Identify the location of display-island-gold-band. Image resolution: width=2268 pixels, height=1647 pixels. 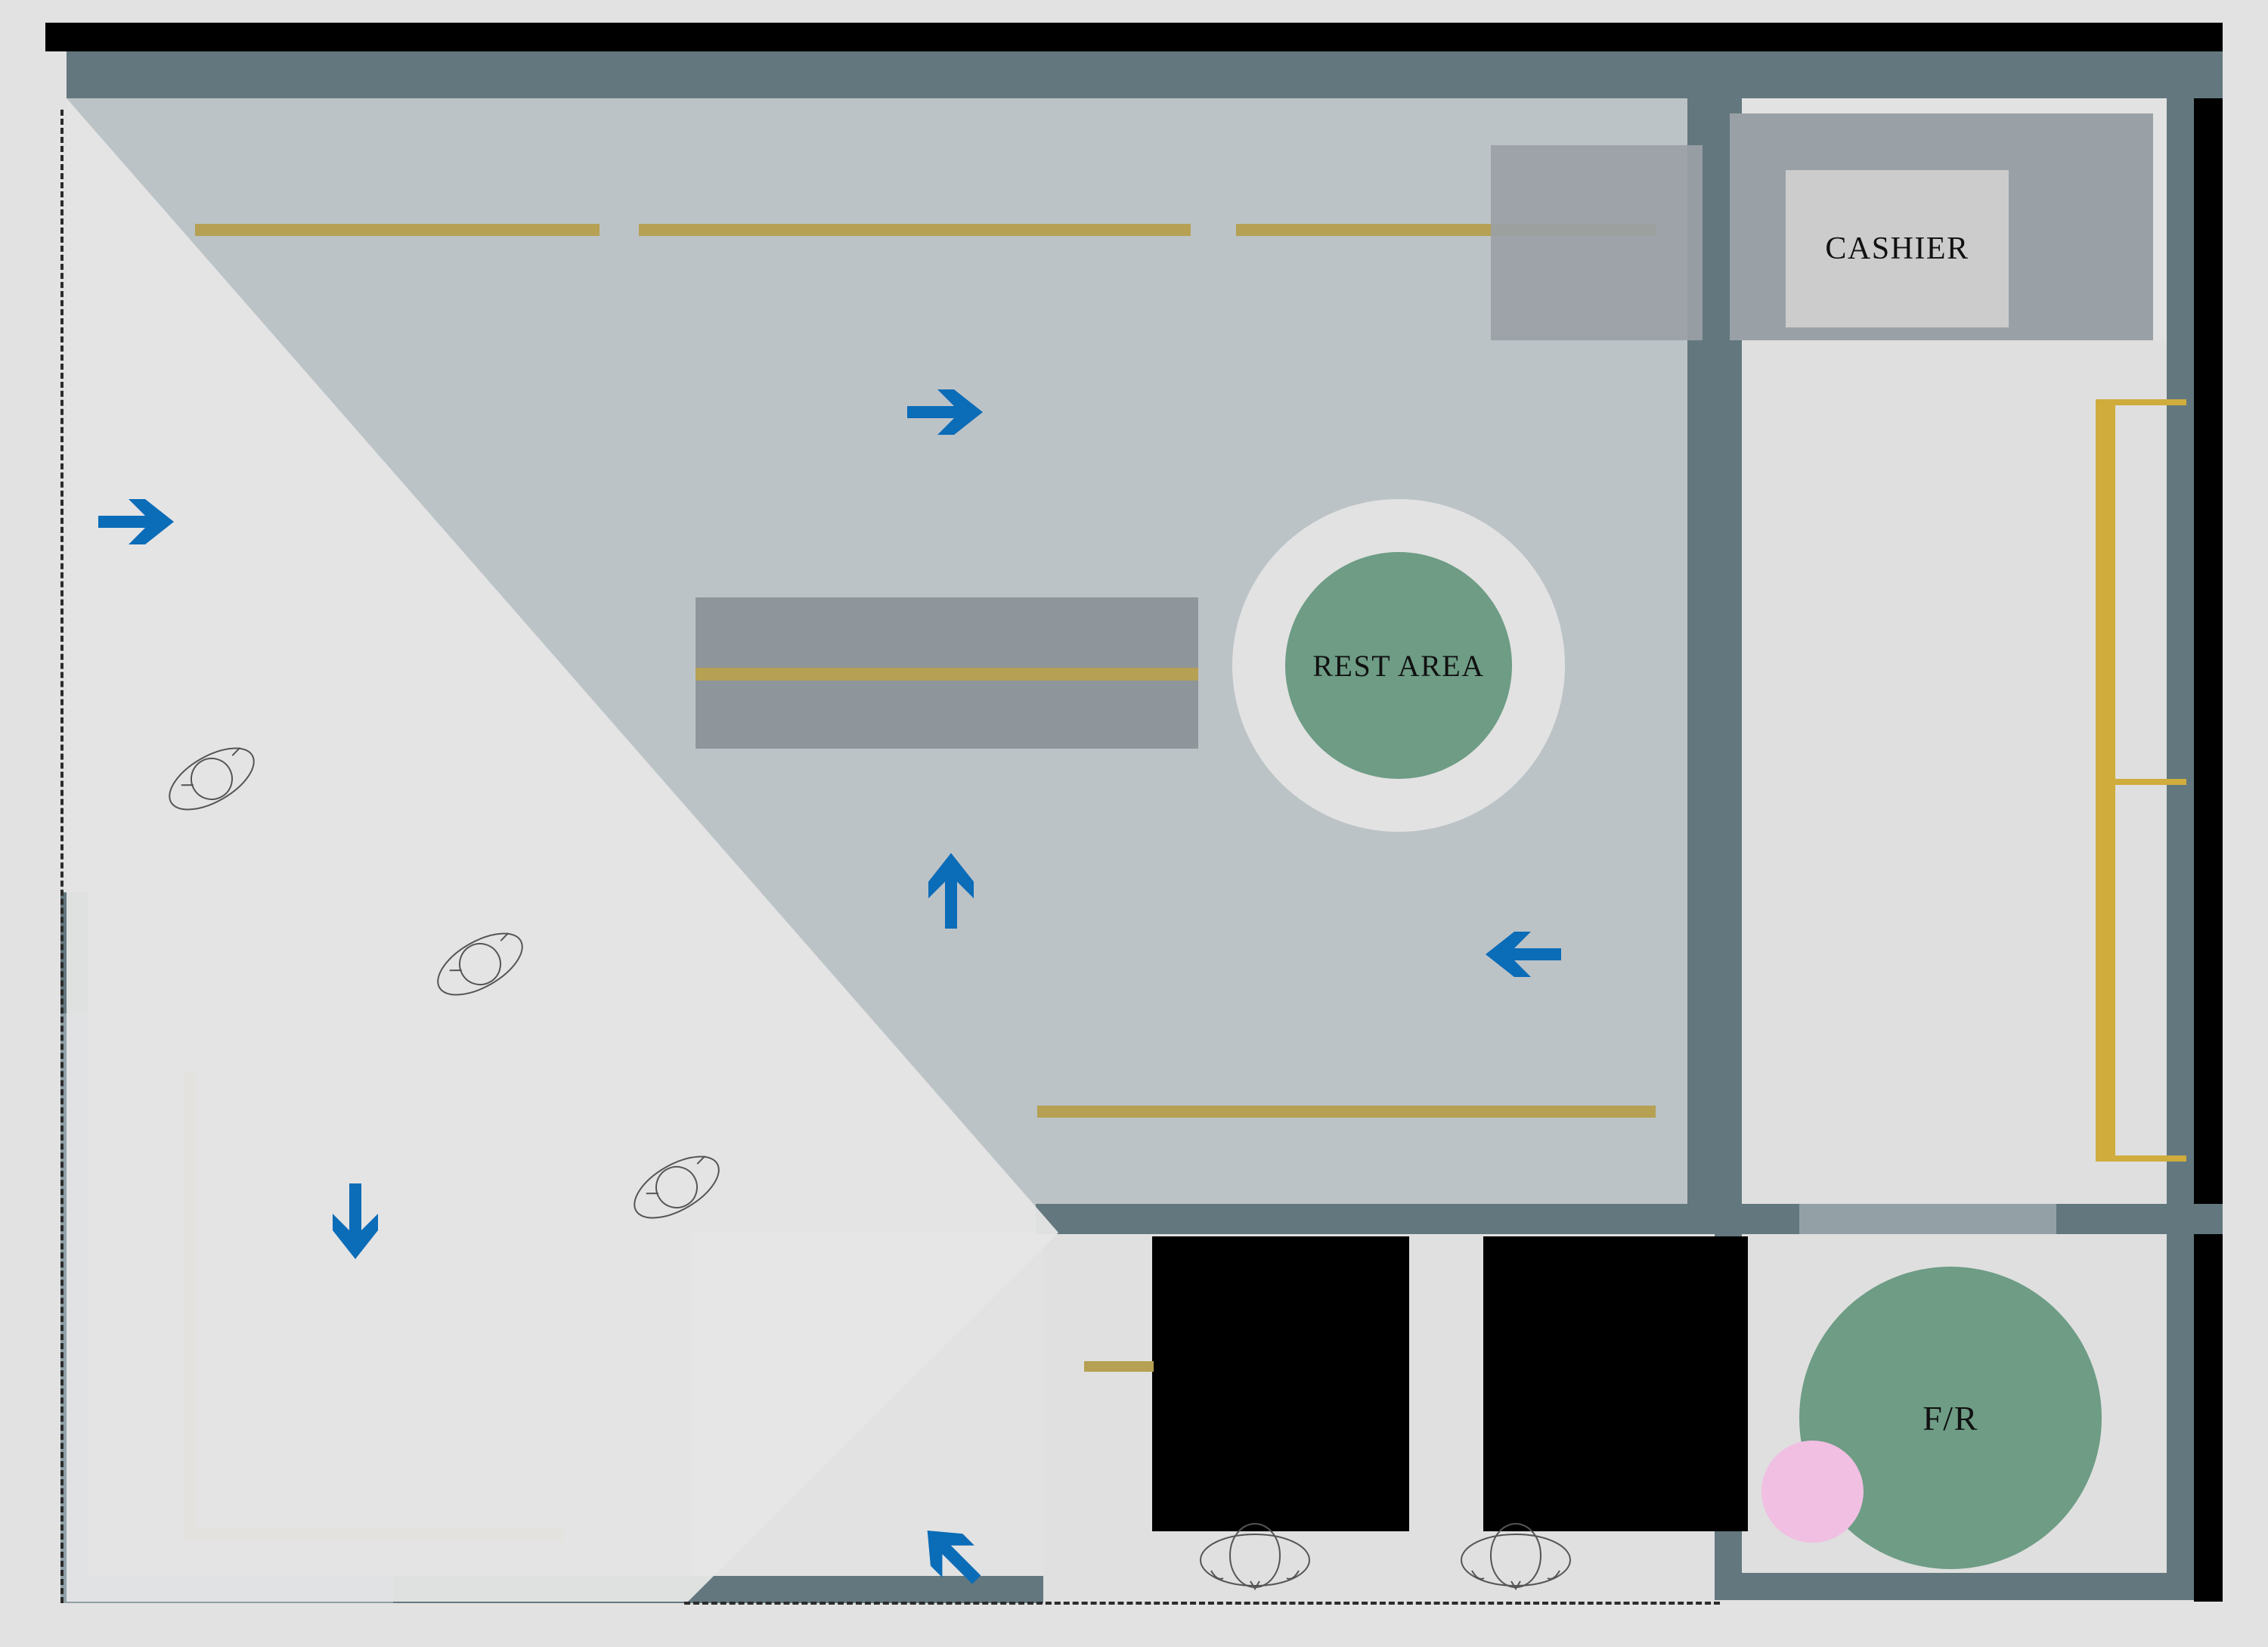
(947, 674).